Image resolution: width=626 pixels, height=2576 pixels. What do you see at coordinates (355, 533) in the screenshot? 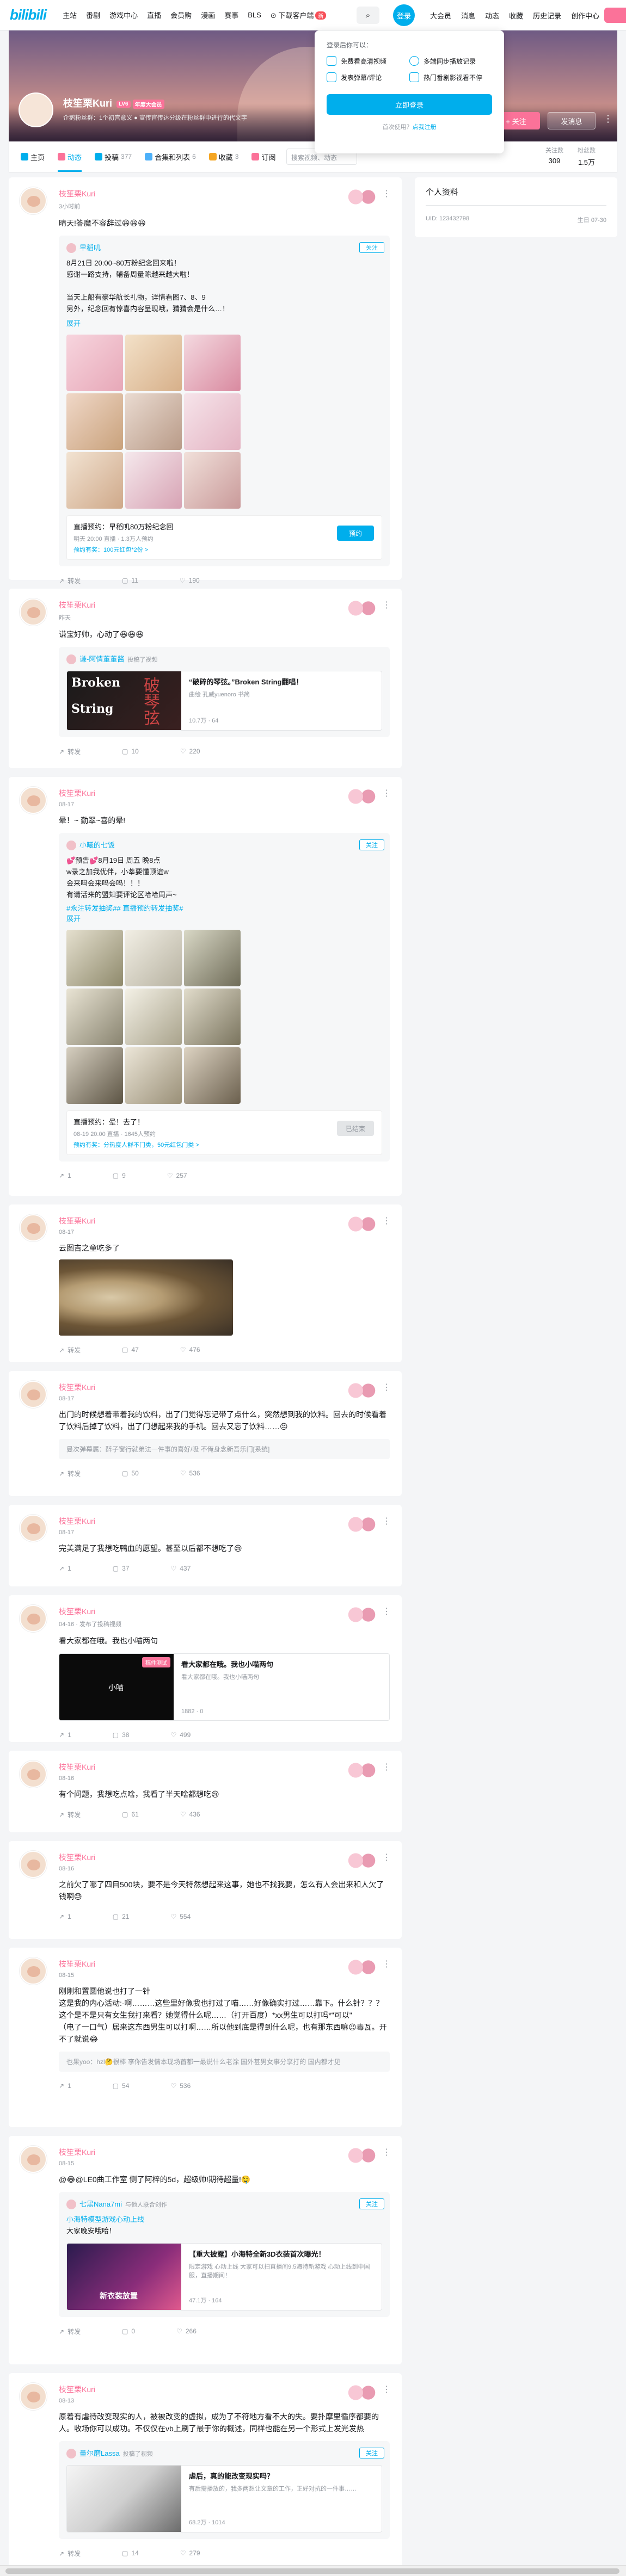
I see `reserve-button: 预约` at bounding box center [355, 533].